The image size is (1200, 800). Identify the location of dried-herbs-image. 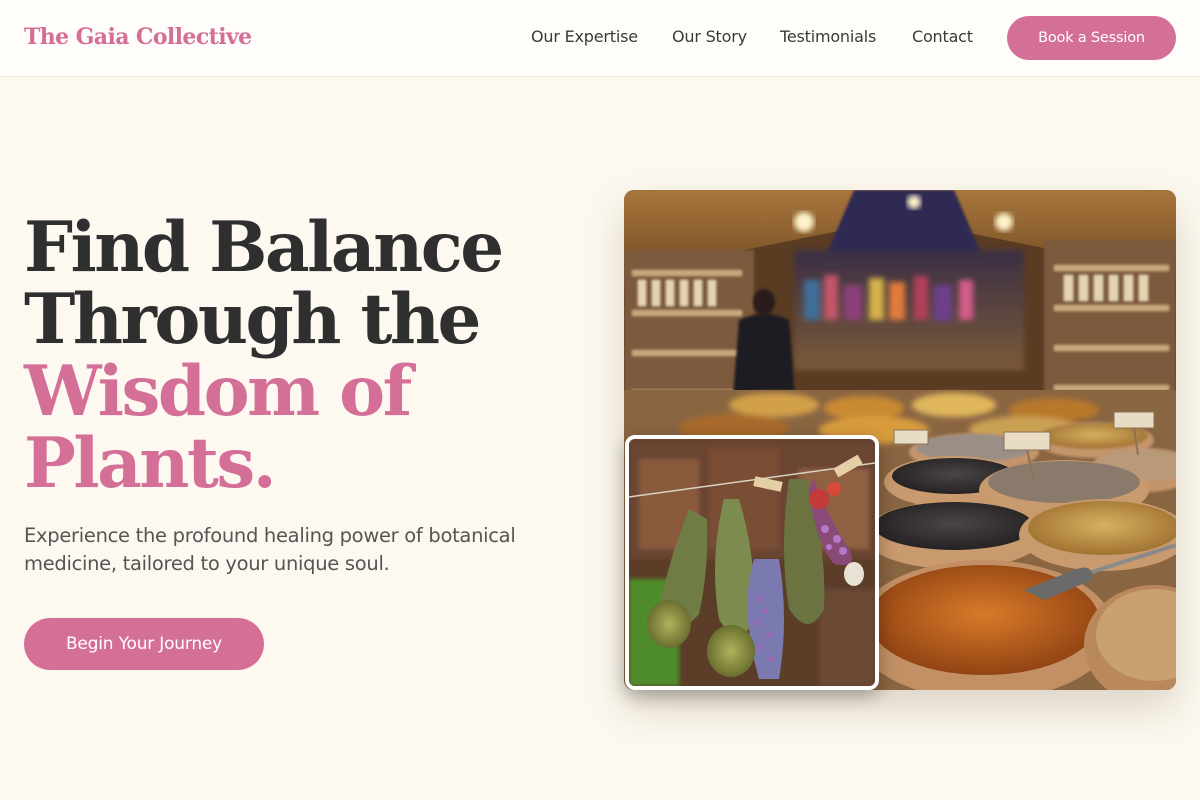
(752, 562).